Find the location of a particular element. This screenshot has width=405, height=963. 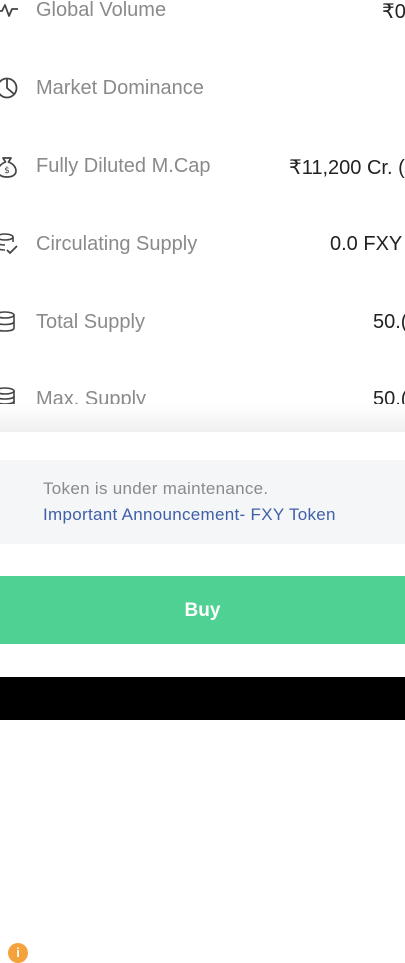

info-icon: i is located at coordinates (18, 953).